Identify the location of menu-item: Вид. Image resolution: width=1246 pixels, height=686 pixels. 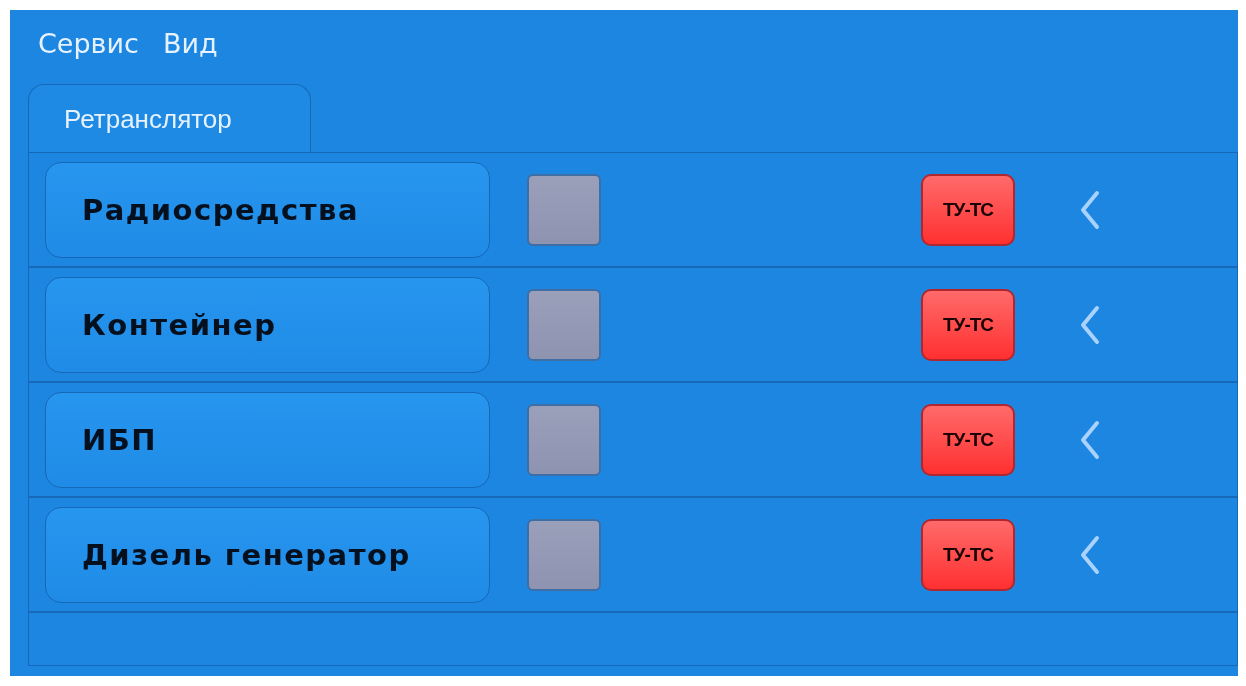
(190, 43).